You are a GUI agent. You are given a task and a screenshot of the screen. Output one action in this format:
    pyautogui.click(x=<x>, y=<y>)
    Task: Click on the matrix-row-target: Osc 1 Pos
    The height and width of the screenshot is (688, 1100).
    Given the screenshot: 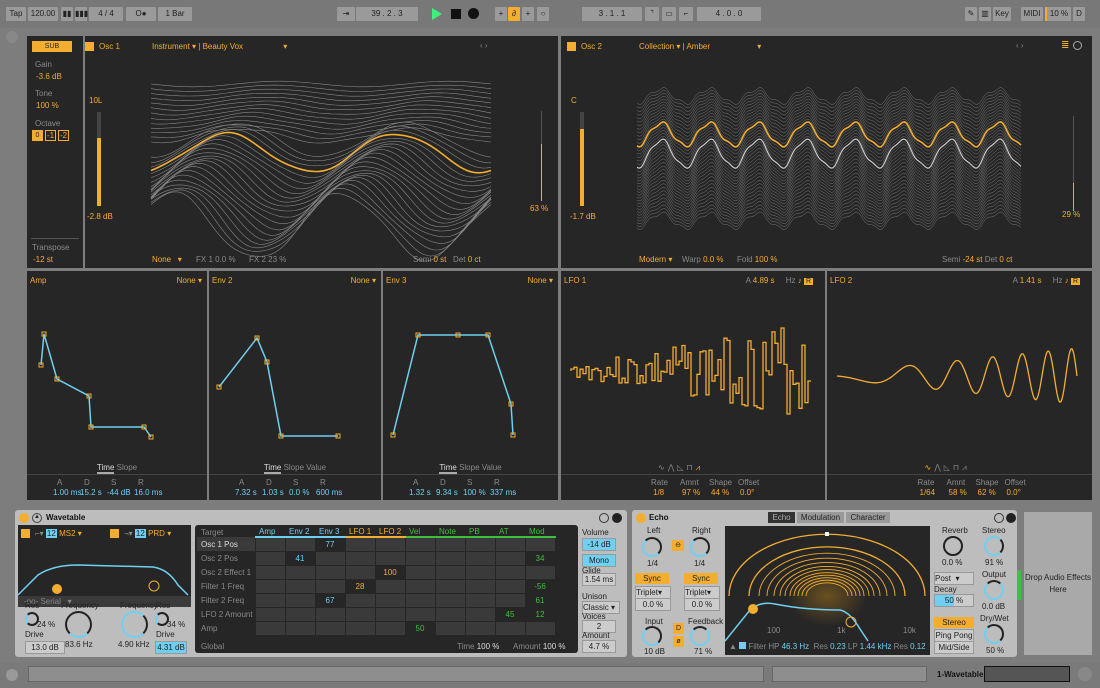 What is the action you would take?
    pyautogui.click(x=226, y=544)
    